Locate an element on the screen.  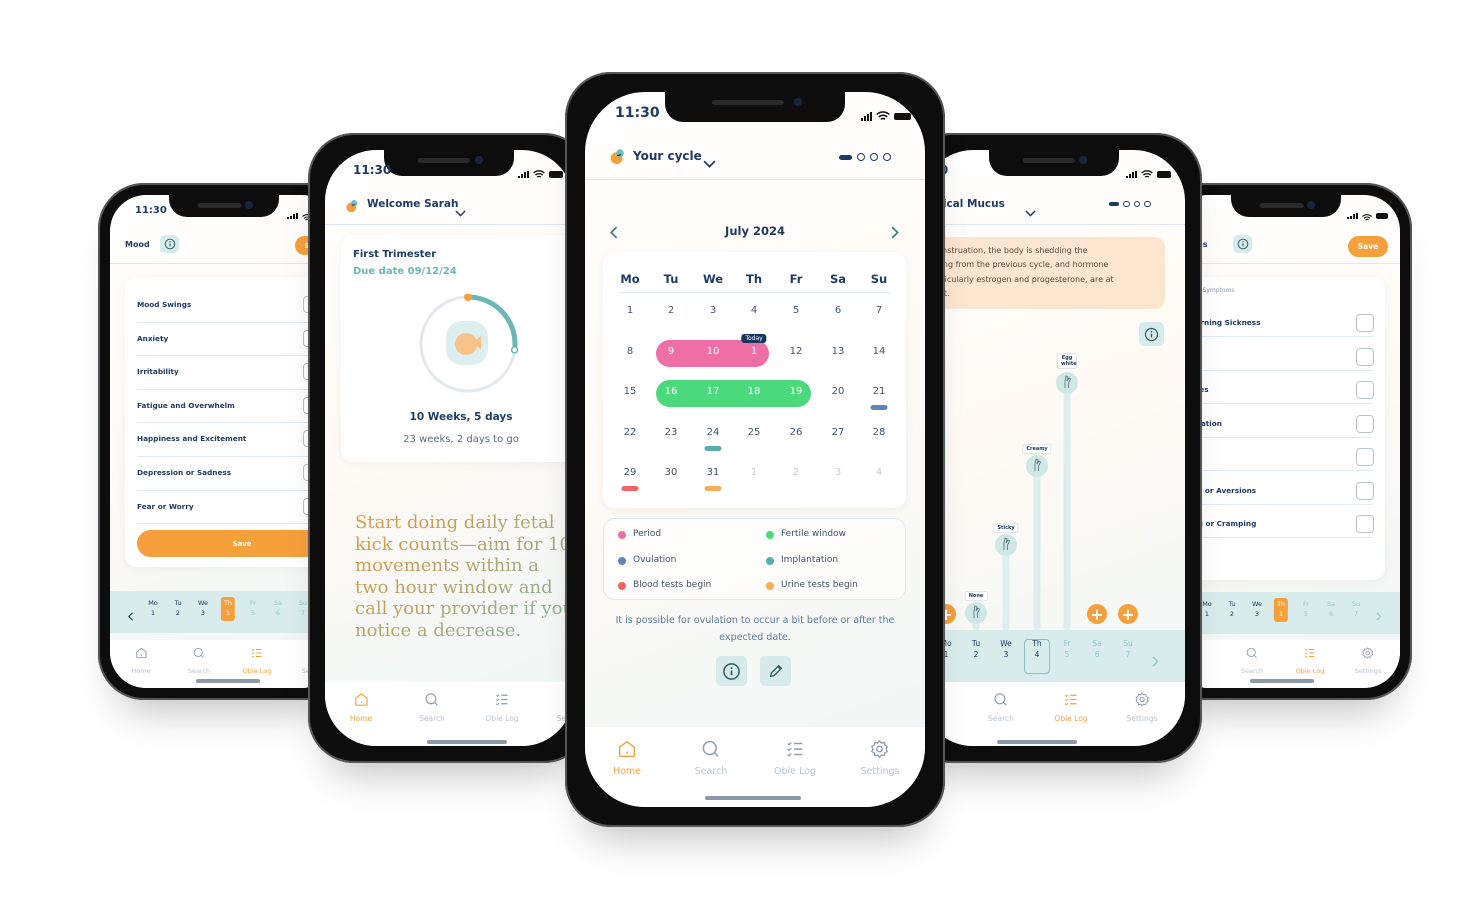
calendar-day: 17 is located at coordinates (713, 391).